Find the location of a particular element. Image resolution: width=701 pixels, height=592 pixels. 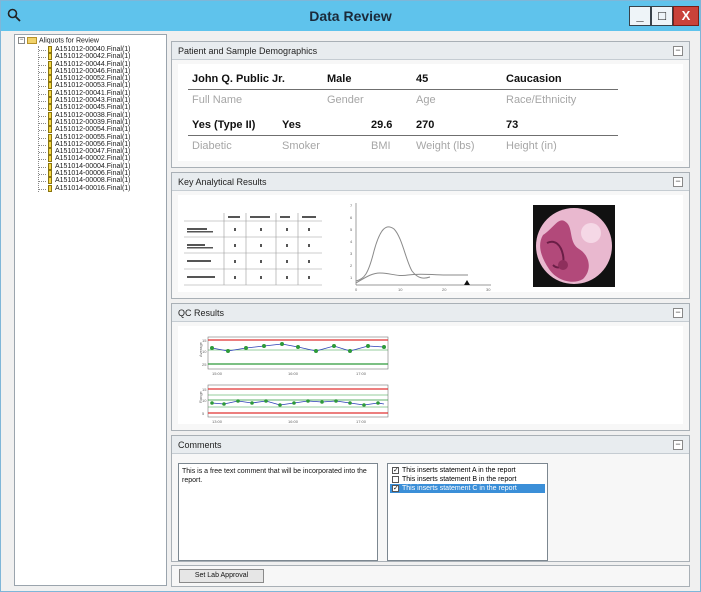

tree-item-label: A151012-00046.Final(1) is located at coordinates (93, 71).